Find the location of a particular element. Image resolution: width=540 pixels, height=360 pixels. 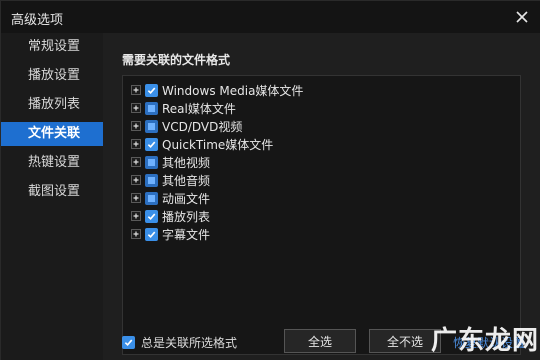

file-type-label: 其他视频 is located at coordinates (186, 162).